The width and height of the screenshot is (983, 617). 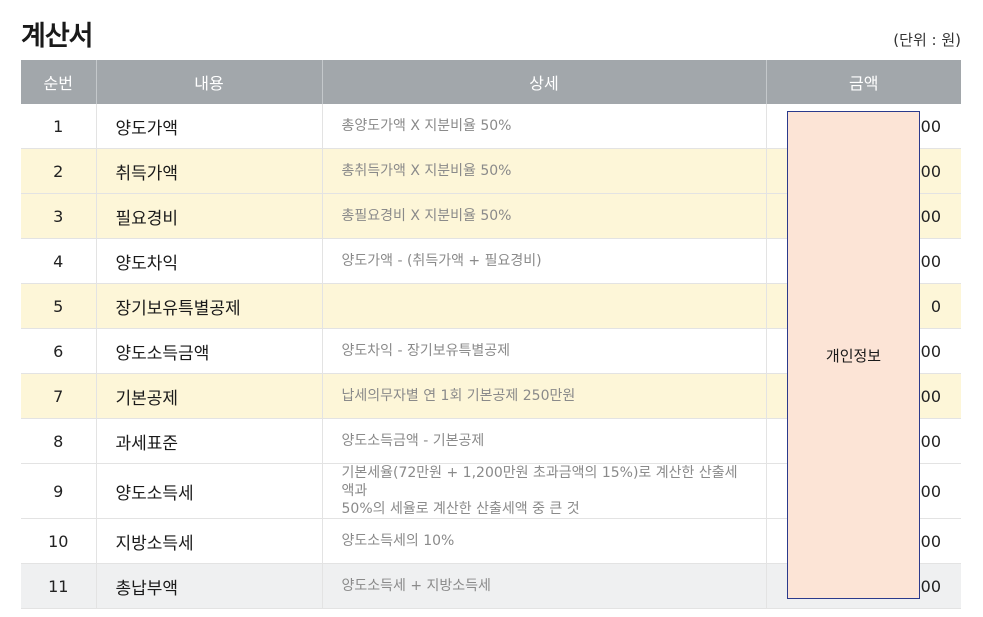 What do you see at coordinates (209, 306) in the screenshot?
I see `row-item: 장기보유특별공제` at bounding box center [209, 306].